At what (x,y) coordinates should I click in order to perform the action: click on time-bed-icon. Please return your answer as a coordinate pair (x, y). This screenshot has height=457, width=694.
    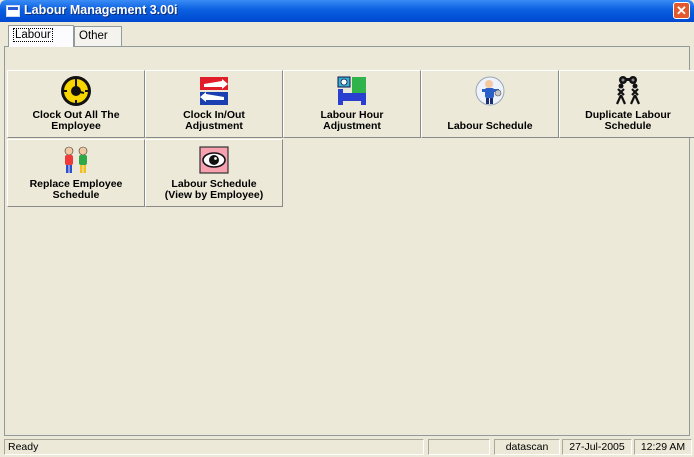
    Looking at the image, I should click on (351, 90).